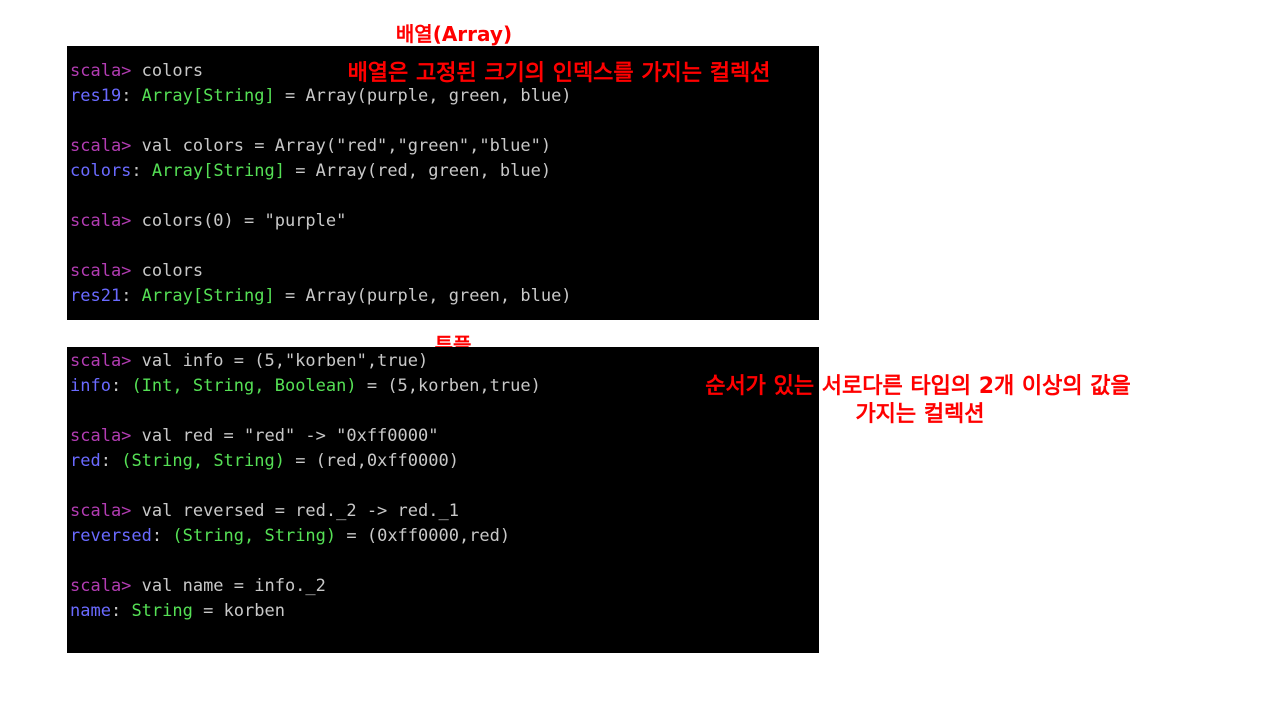 This screenshot has height=720, width=1280. What do you see at coordinates (300, 511) in the screenshot?
I see `command-text: val reversed = red._2 -> red._1` at bounding box center [300, 511].